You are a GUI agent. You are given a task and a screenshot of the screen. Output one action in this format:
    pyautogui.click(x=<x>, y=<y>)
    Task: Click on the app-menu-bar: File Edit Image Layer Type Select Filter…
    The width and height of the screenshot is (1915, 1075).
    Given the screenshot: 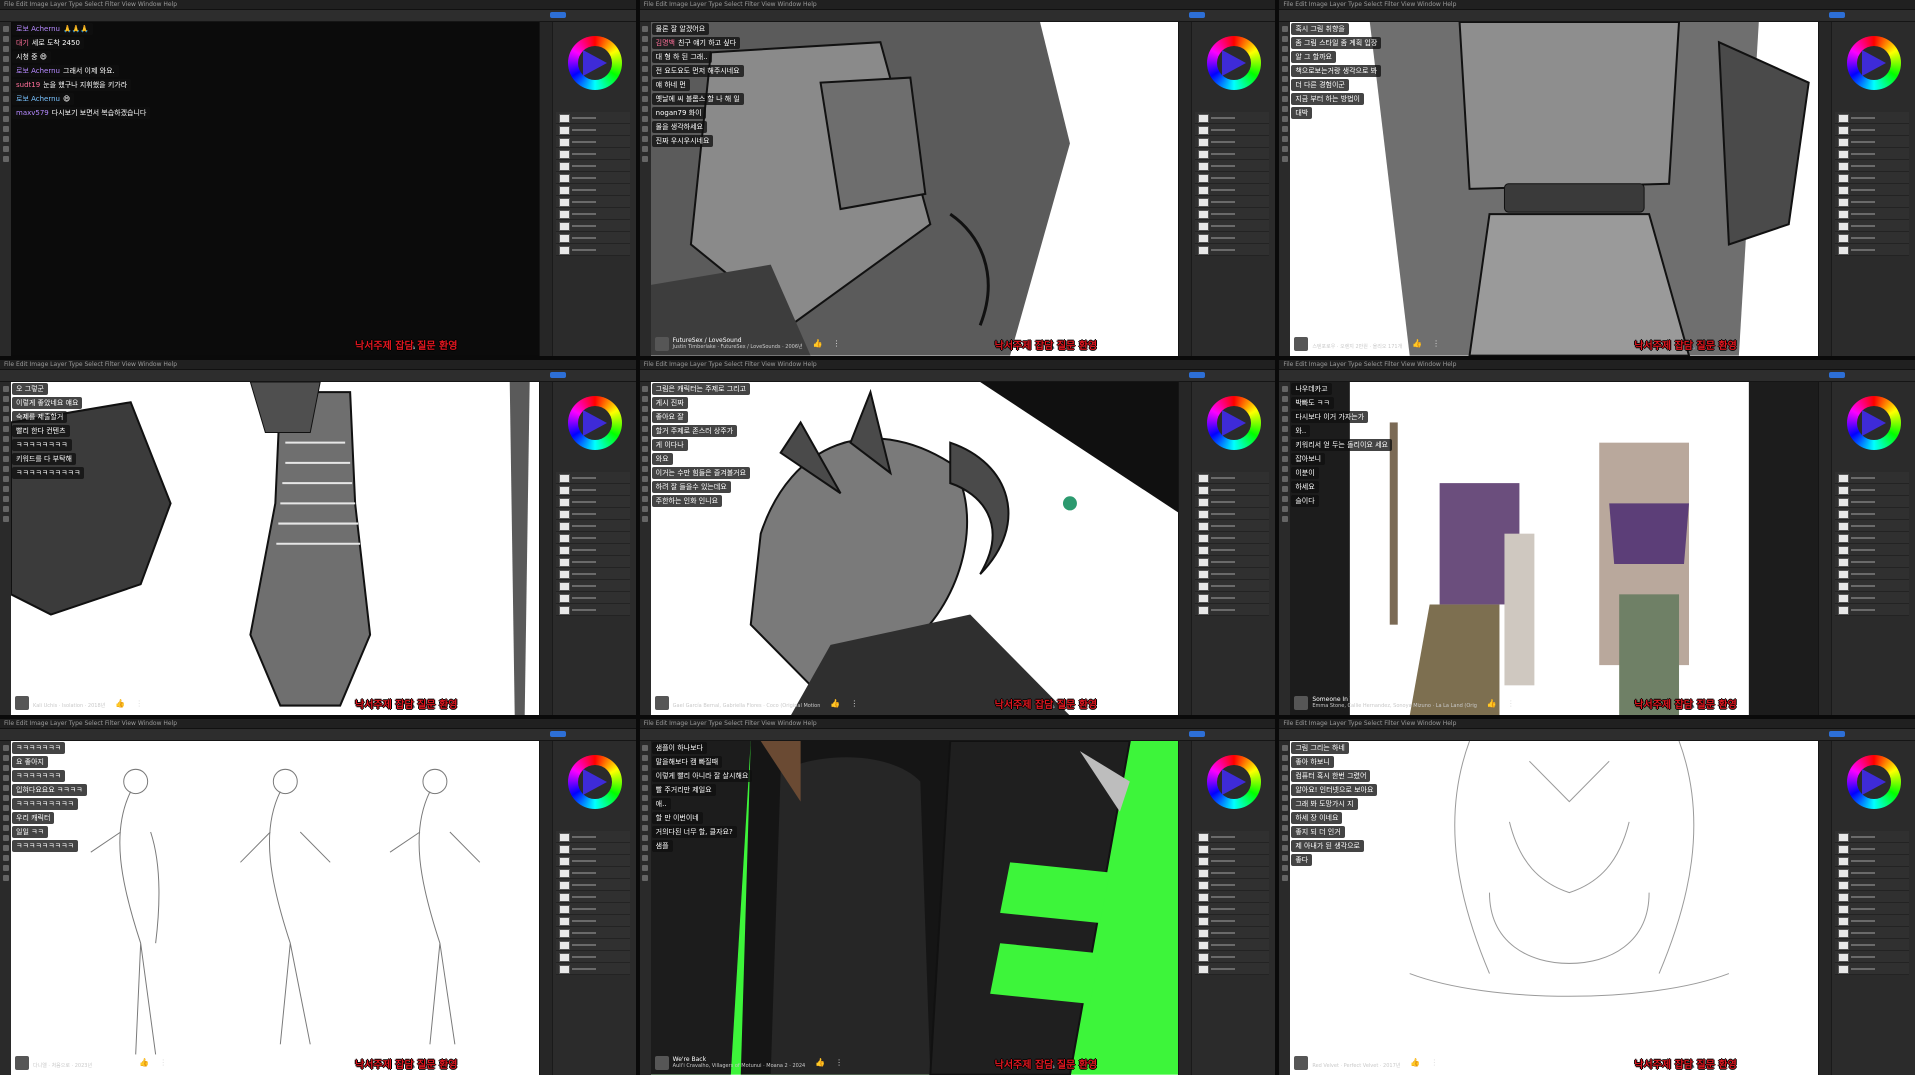 What is the action you would take?
    pyautogui.click(x=318, y=5)
    